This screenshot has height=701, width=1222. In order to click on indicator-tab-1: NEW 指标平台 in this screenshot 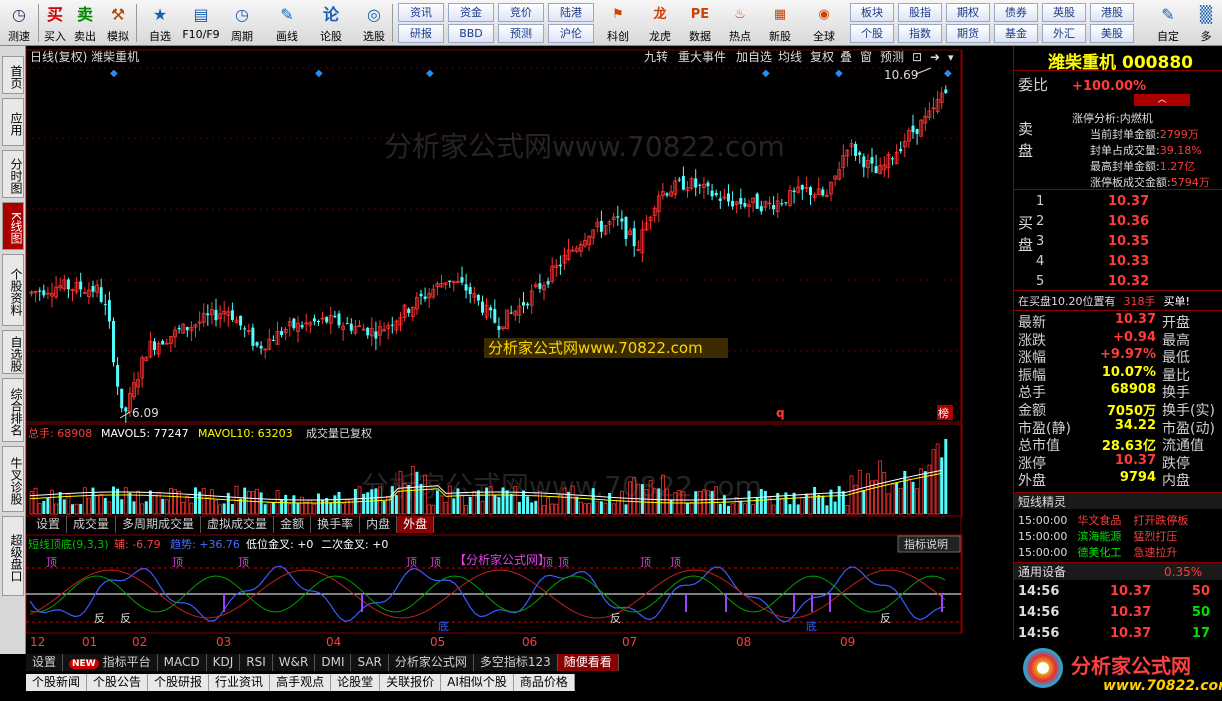, I will do `click(110, 662)`.